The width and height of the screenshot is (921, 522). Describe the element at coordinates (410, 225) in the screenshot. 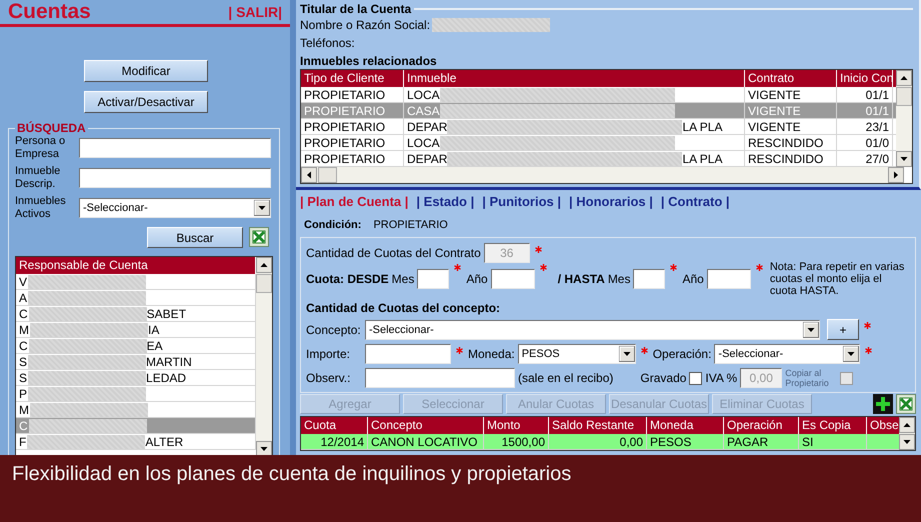

I see `field-value: PROPIETARIO` at that location.